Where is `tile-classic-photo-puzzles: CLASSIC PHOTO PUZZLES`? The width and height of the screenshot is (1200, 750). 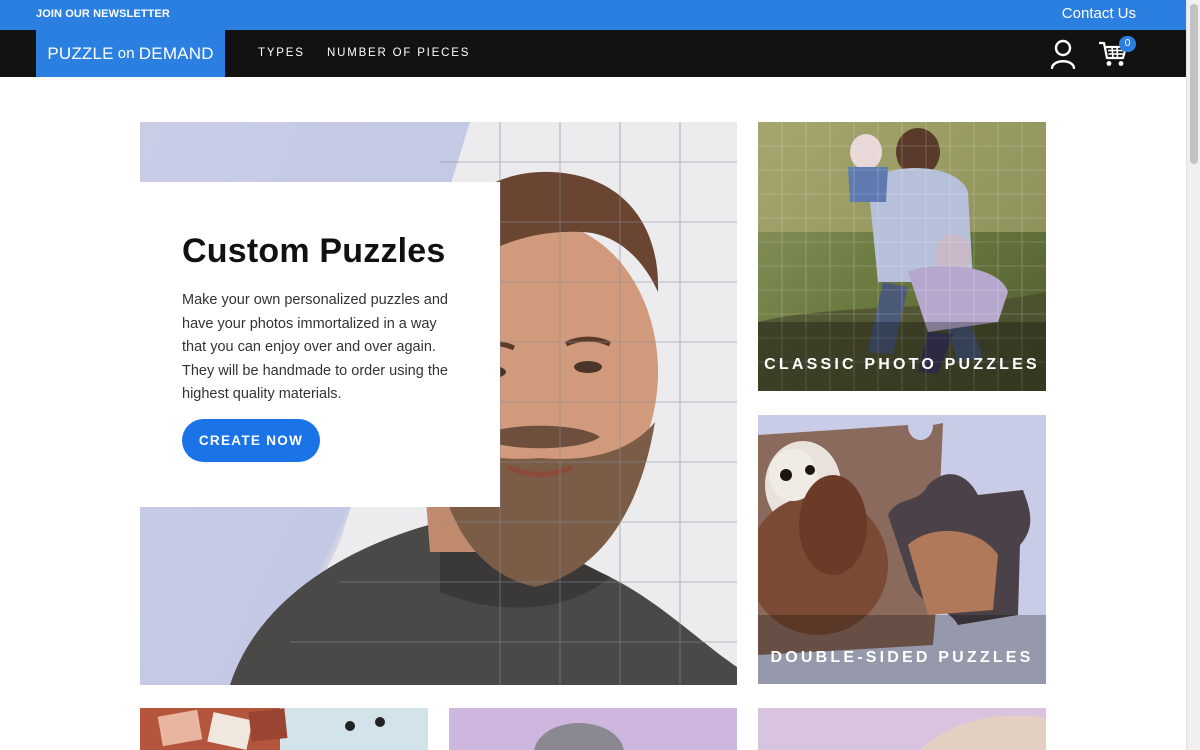 tile-classic-photo-puzzles: CLASSIC PHOTO PUZZLES is located at coordinates (902, 256).